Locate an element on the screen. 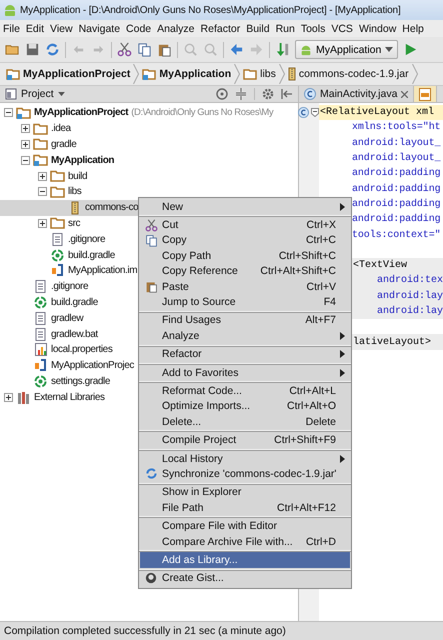 The width and height of the screenshot is (443, 640). tree-item: libs is located at coordinates (75, 192).